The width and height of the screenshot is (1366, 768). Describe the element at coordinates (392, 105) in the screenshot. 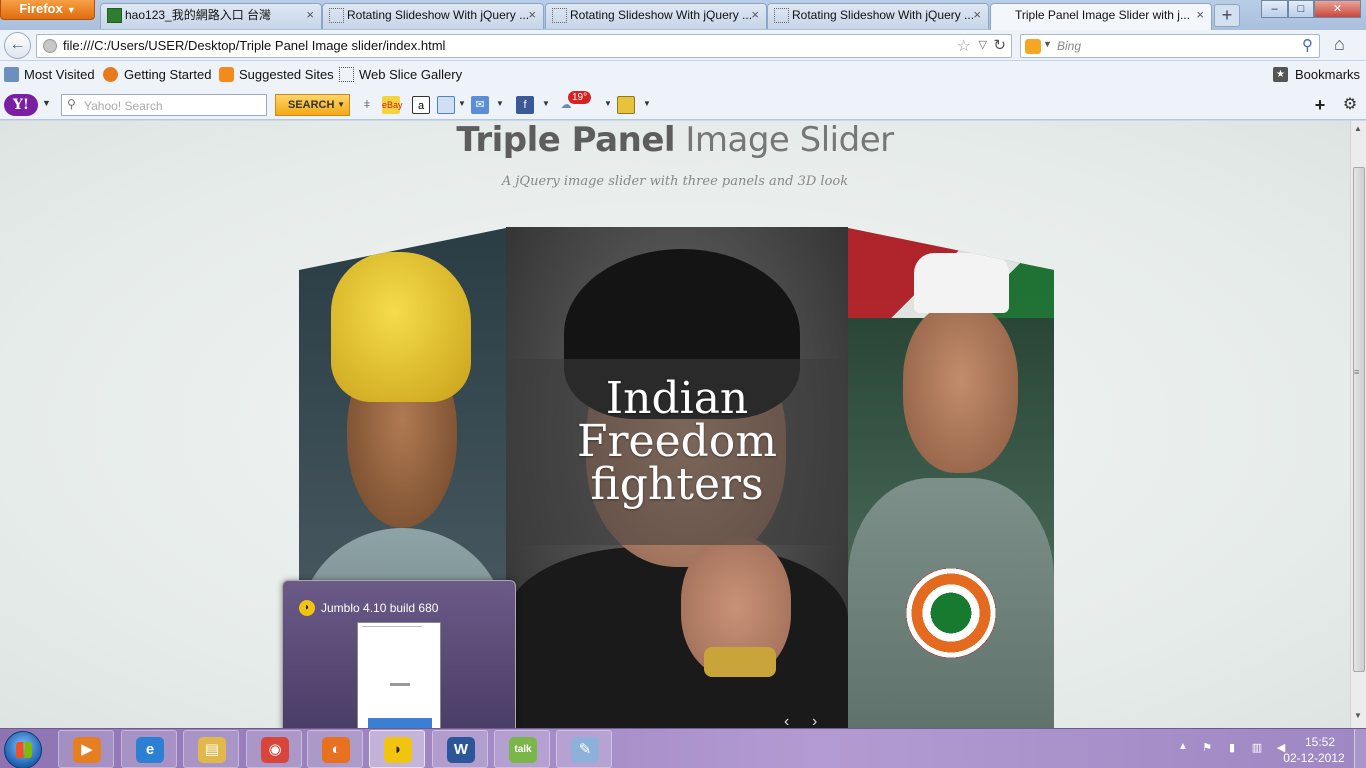

I see `ebay-icon: eBay` at that location.